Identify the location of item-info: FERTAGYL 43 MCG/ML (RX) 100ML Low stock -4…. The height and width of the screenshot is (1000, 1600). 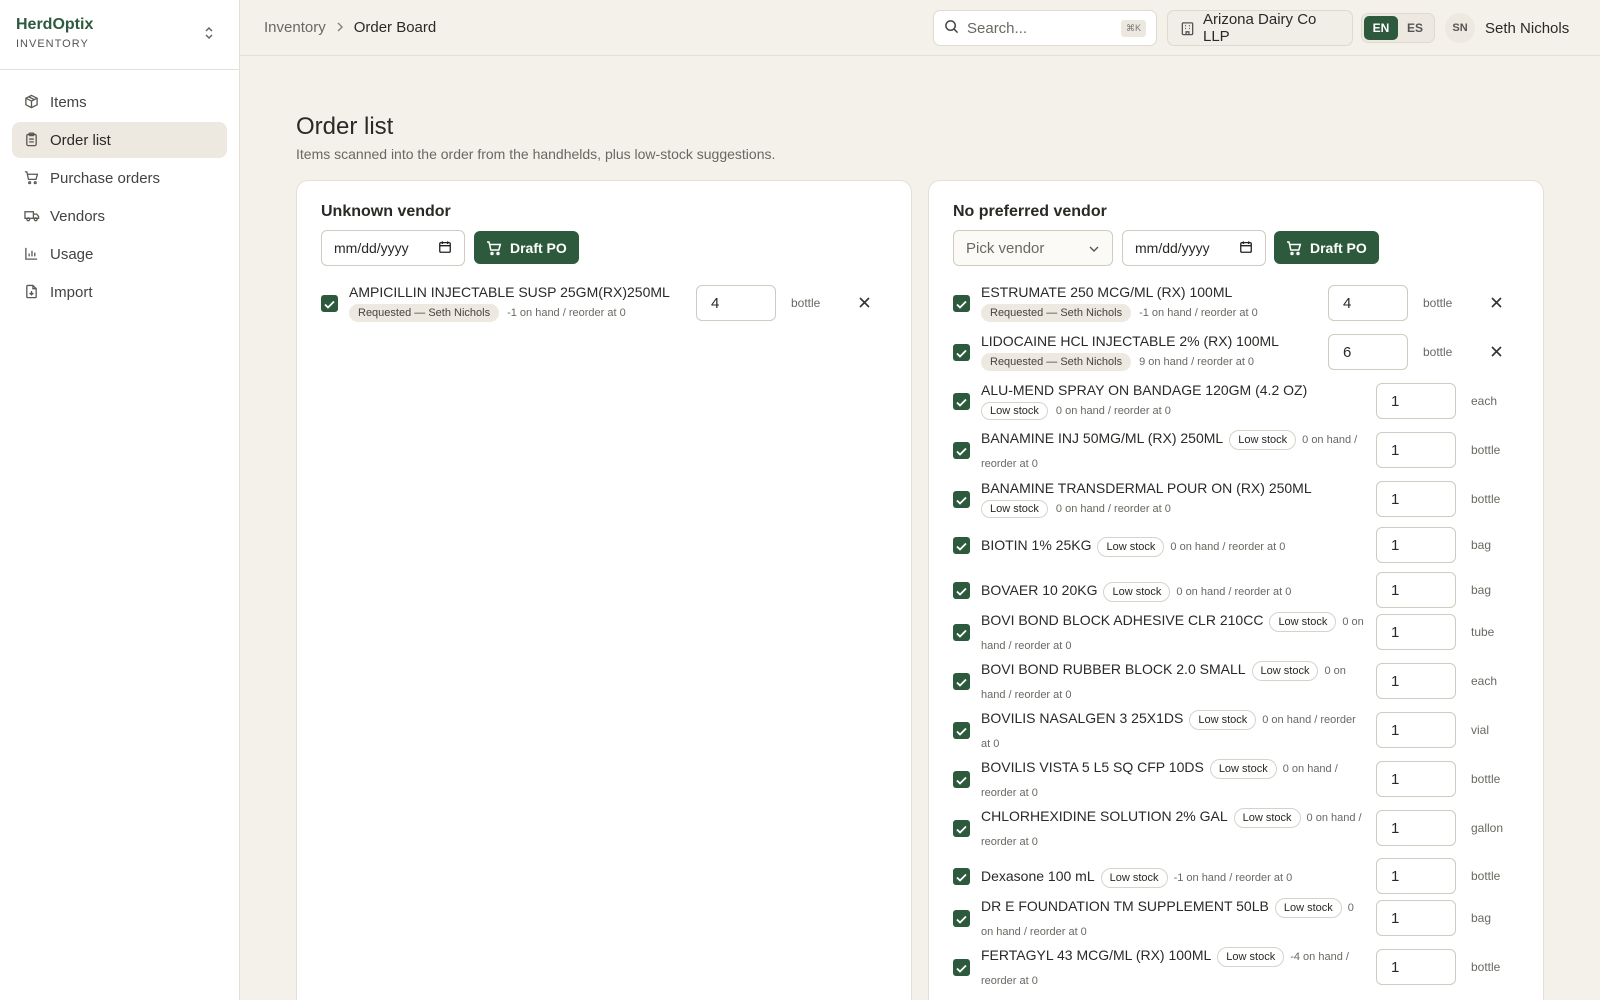
(1173, 968).